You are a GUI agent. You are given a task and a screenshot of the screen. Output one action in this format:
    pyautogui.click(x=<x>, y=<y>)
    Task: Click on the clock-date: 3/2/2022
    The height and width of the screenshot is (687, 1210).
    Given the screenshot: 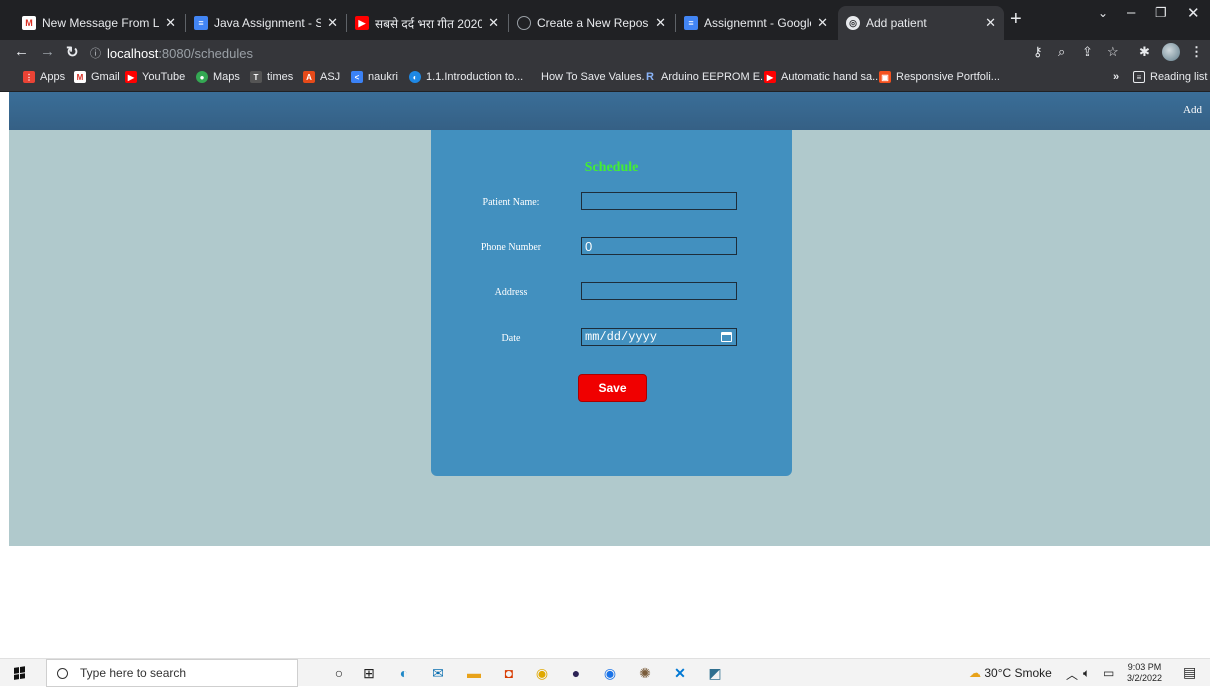 What is the action you would take?
    pyautogui.click(x=1145, y=678)
    